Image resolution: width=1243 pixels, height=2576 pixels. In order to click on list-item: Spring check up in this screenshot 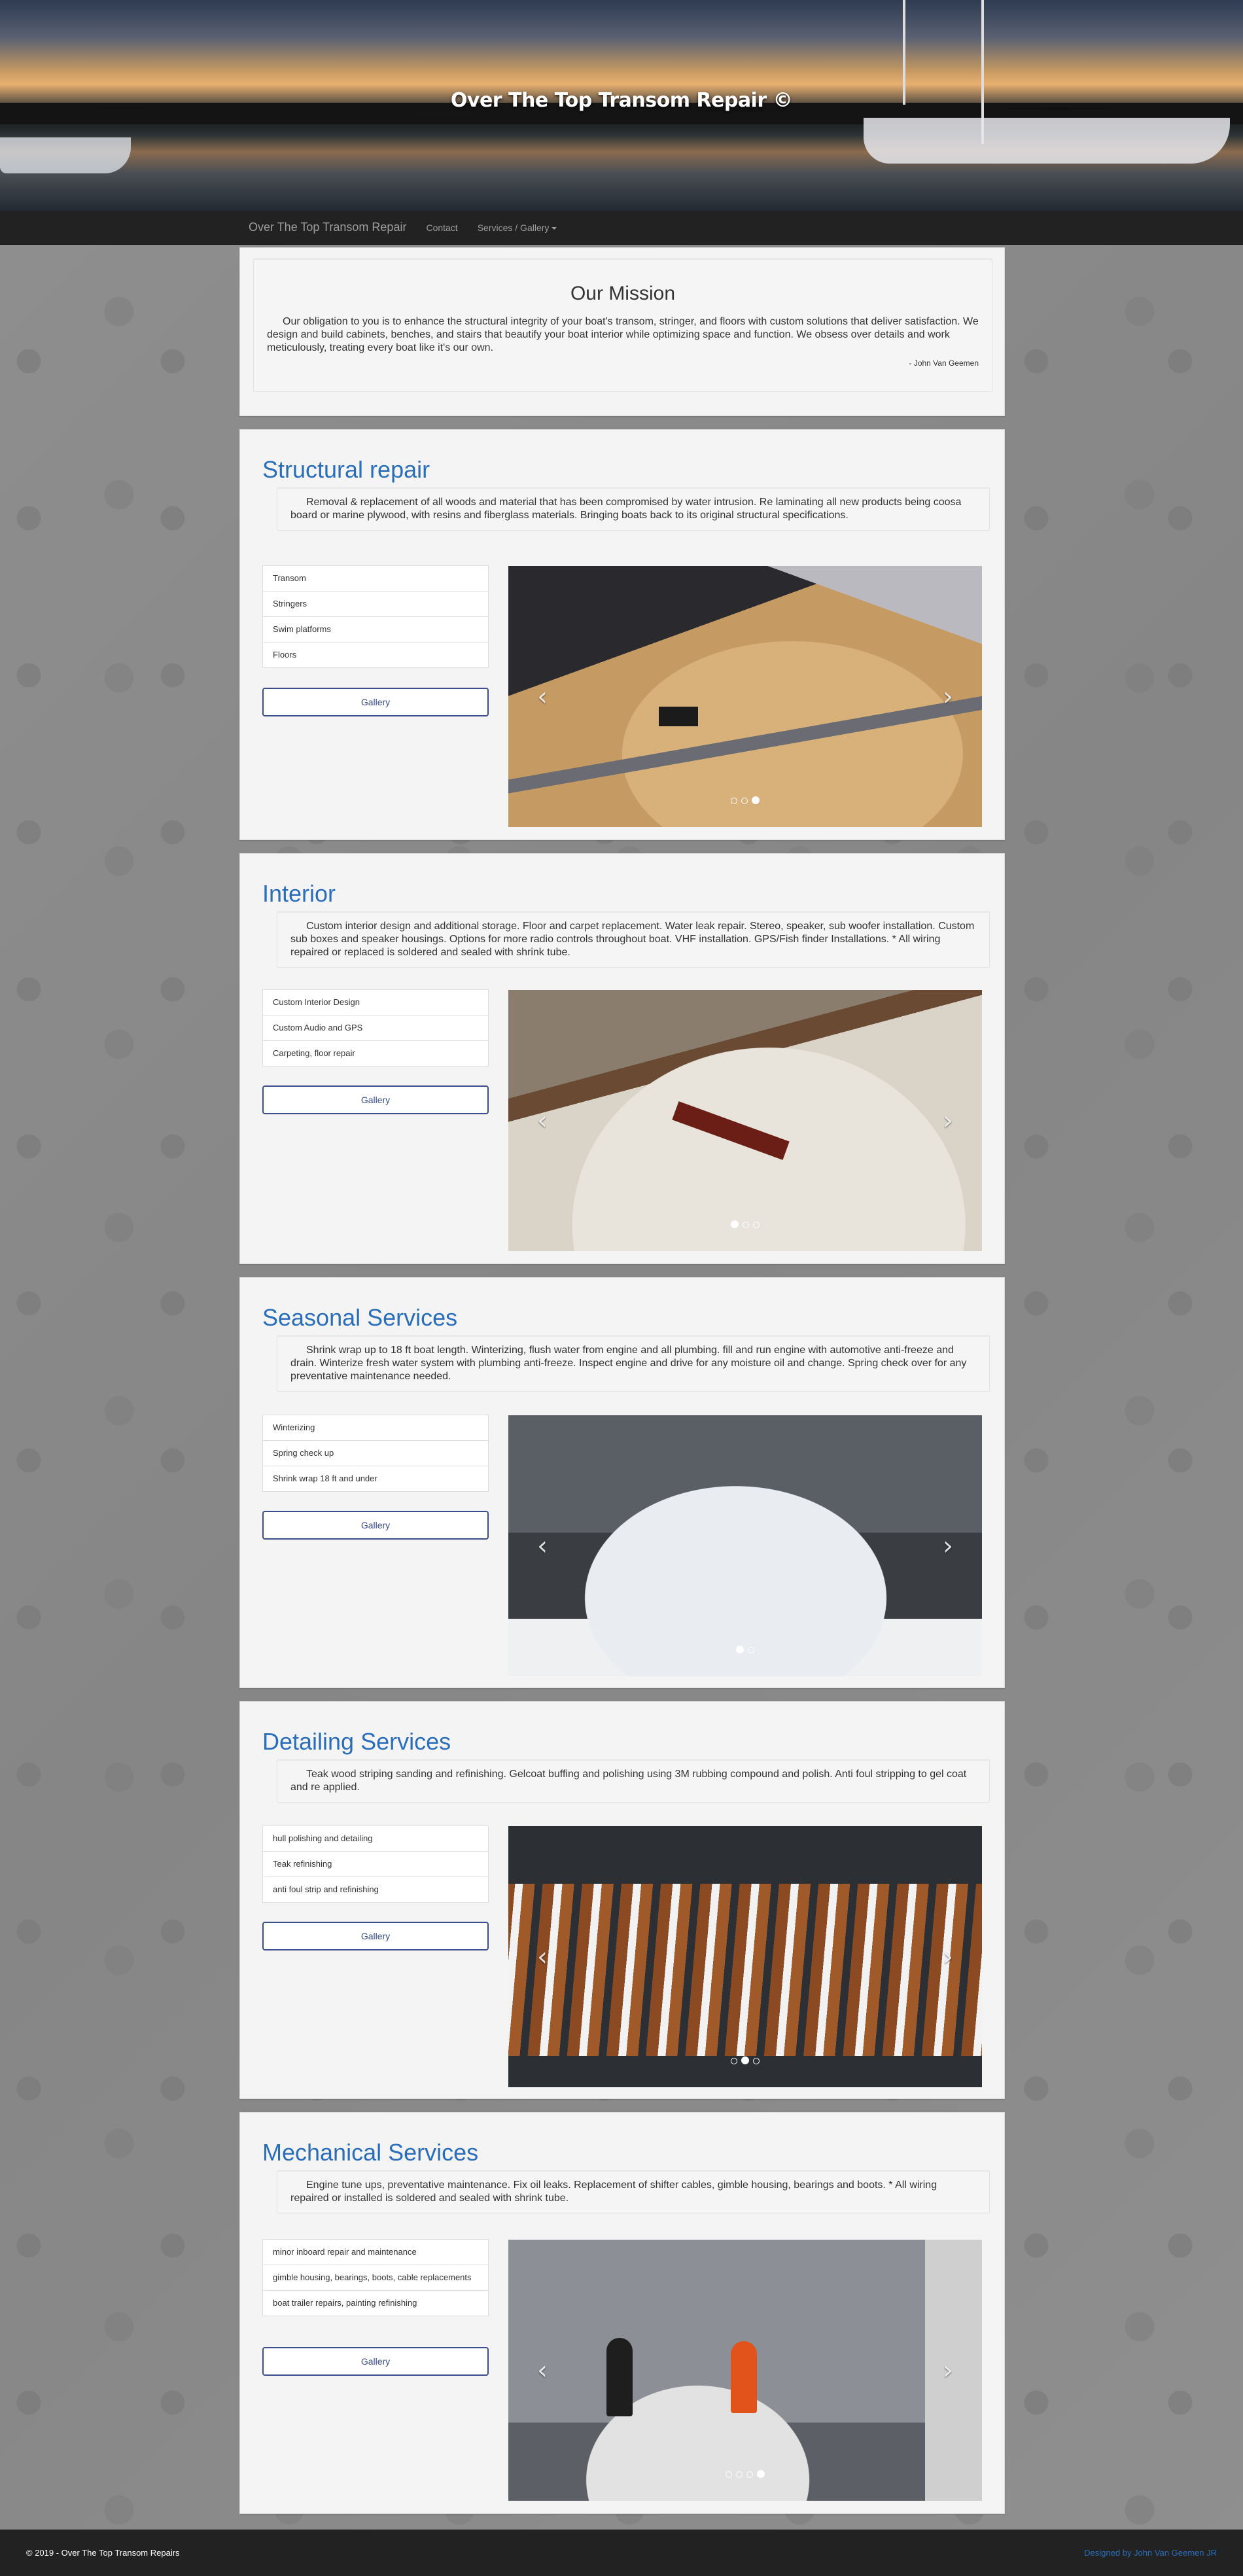, I will do `click(375, 1453)`.